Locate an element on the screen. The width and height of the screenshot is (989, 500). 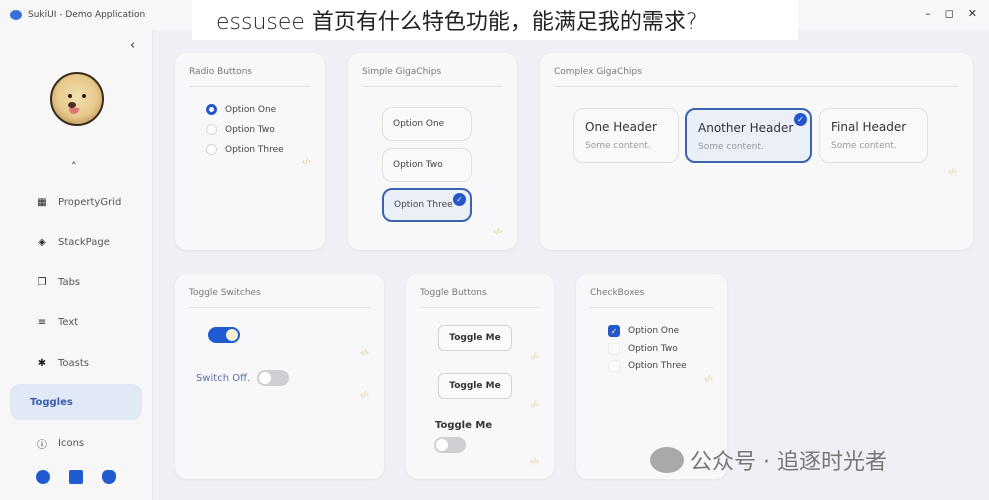
sidebar-item-label: PropertyGrid is located at coordinates (90, 202).